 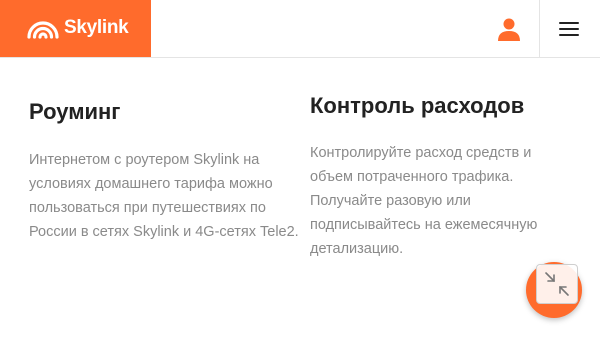 What do you see at coordinates (570, 29) in the screenshot?
I see `menu-button` at bounding box center [570, 29].